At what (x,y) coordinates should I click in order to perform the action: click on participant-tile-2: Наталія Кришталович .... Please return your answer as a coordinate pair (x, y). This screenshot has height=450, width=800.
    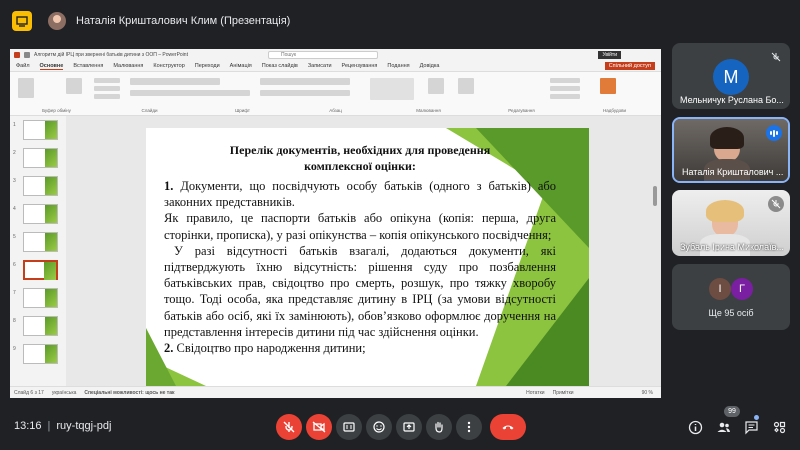
    Looking at the image, I should click on (731, 150).